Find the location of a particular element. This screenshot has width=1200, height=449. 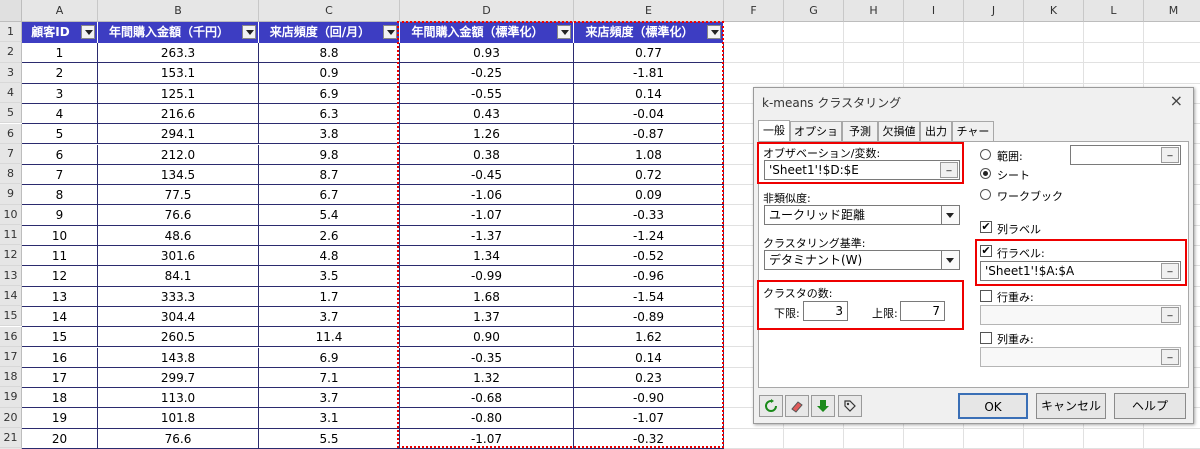

table-cell: 18 is located at coordinates (60, 398).